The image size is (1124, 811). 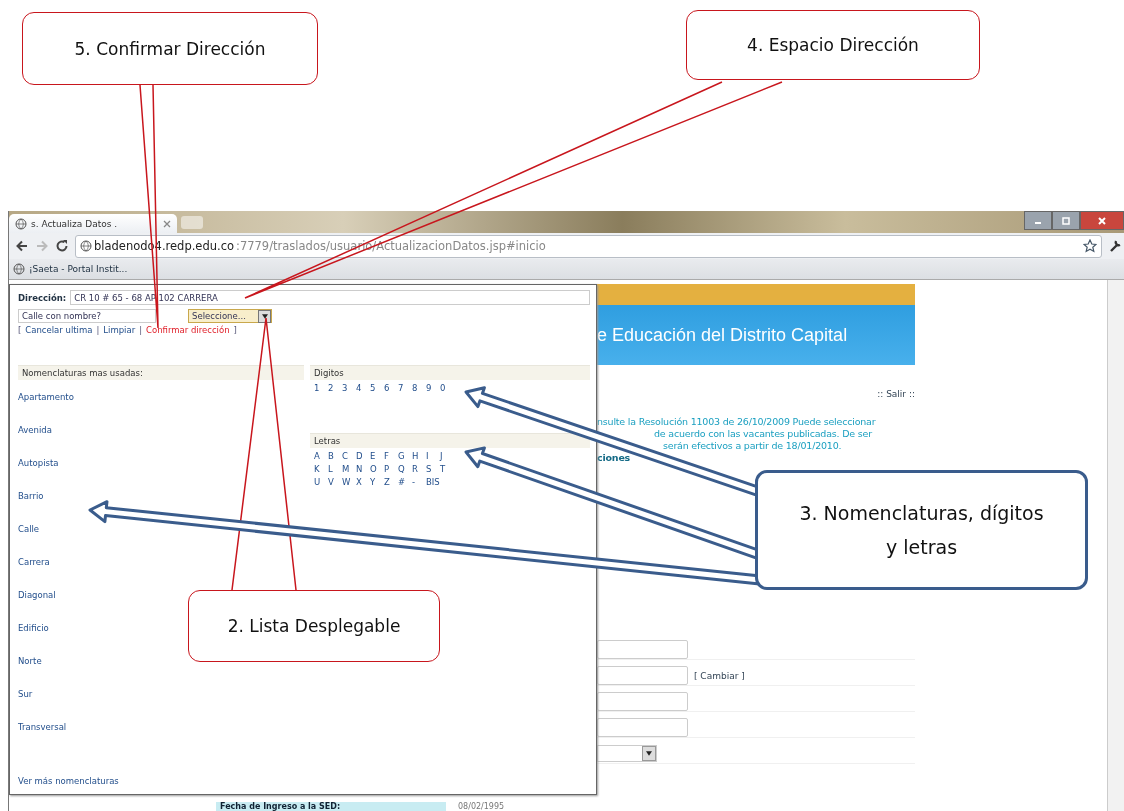 I want to click on callout: 2. Lista Desplegable, so click(x=314, y=626).